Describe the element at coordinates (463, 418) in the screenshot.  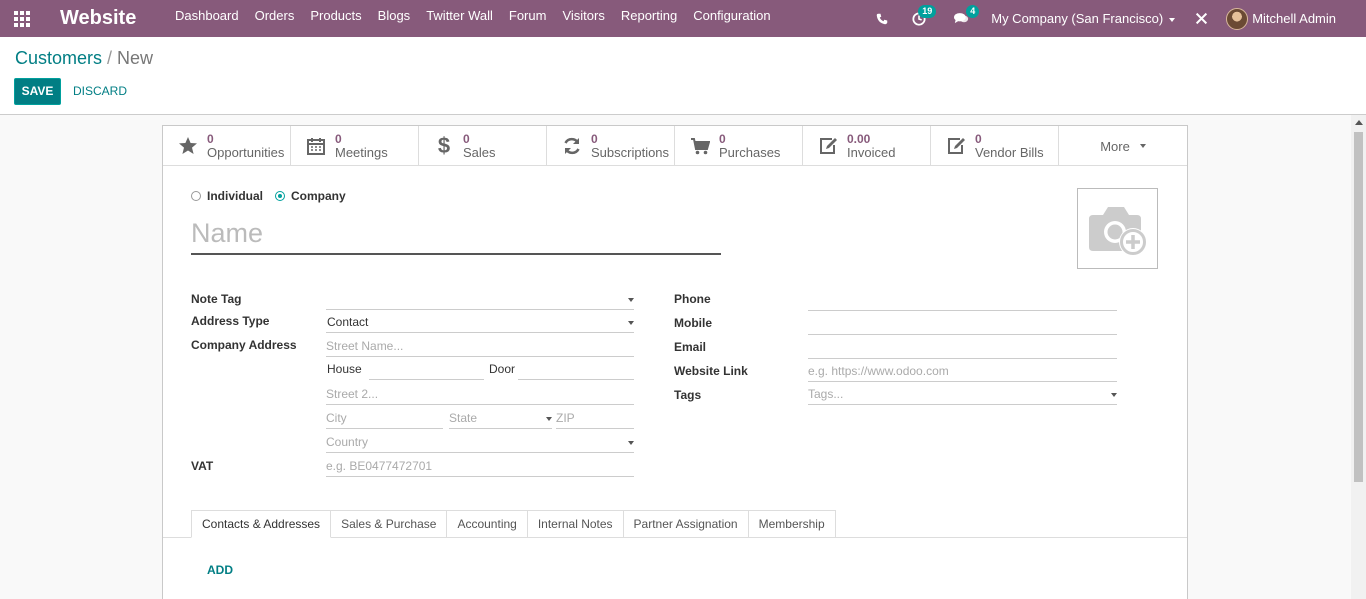
I see `state-placeholder: State` at that location.